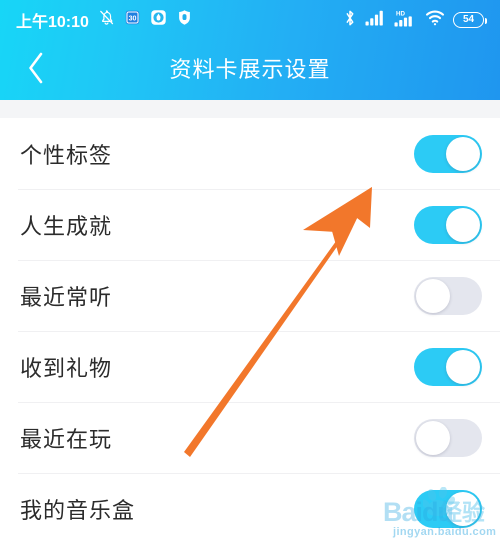 The height and width of the screenshot is (544, 500). What do you see at coordinates (66, 368) in the screenshot?
I see `setting-label: 收到礼物` at bounding box center [66, 368].